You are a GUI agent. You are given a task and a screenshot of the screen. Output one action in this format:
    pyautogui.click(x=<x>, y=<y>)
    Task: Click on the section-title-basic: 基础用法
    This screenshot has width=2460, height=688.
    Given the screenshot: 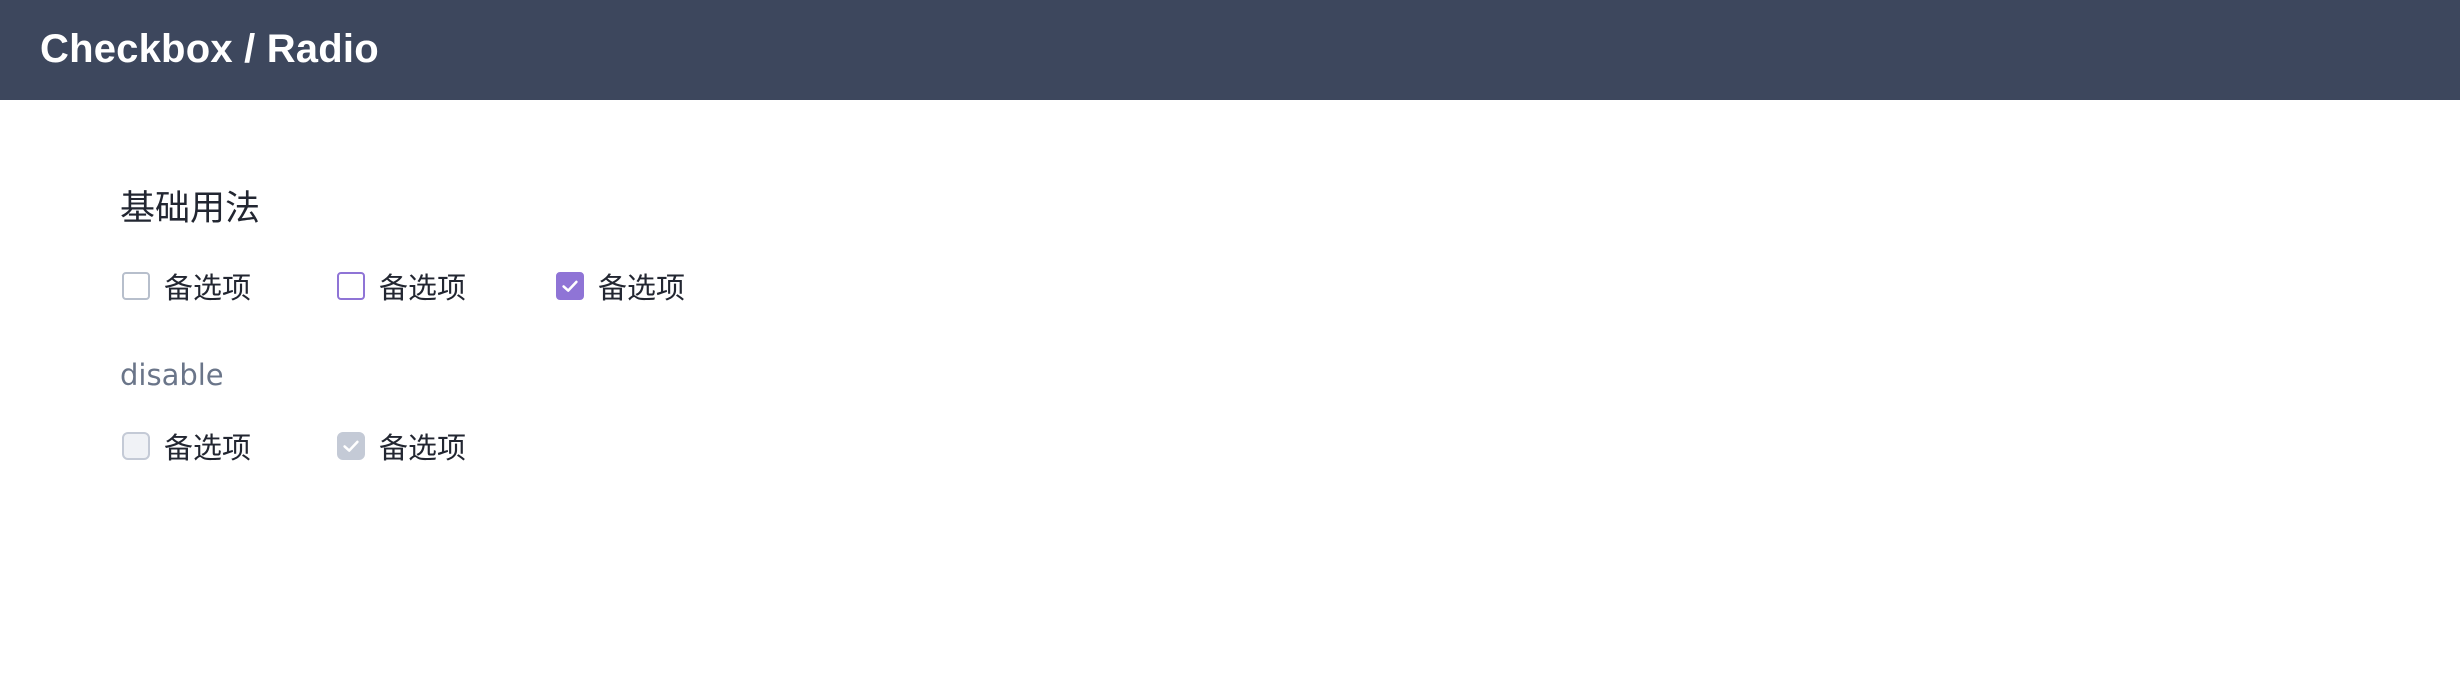 What is the action you would take?
    pyautogui.click(x=190, y=209)
    